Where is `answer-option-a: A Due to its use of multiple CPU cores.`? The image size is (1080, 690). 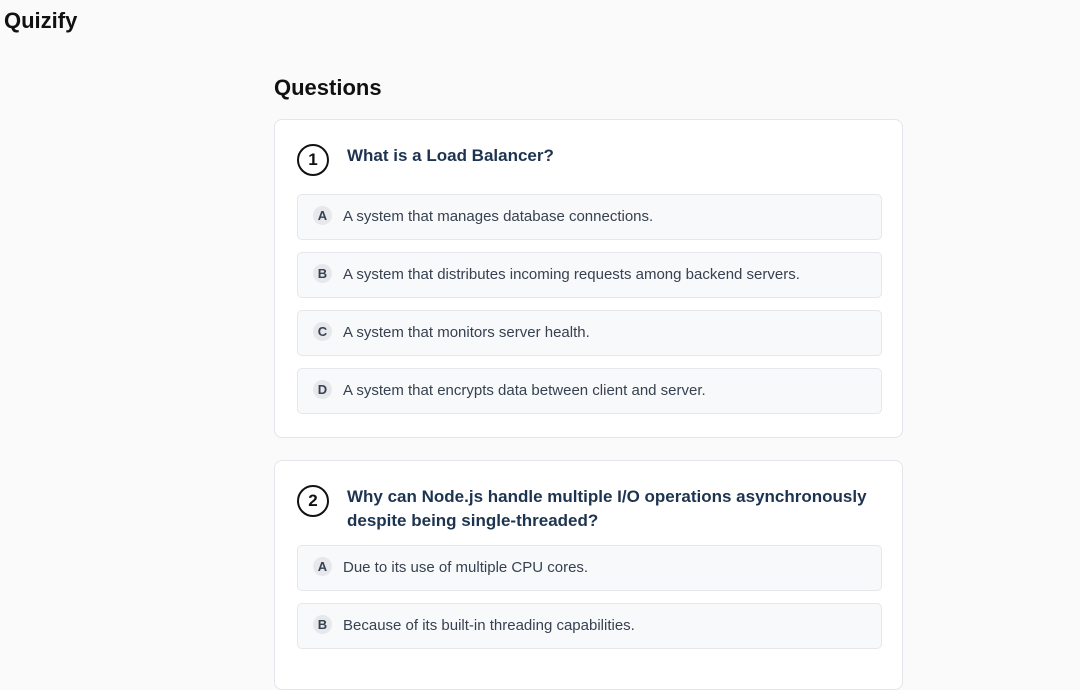 answer-option-a: A Due to its use of multiple CPU cores. is located at coordinates (589, 568).